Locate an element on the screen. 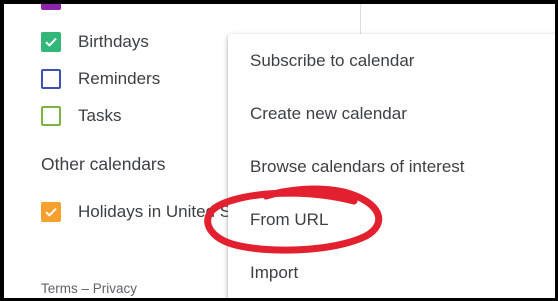  other-calendars-heading: Other calendars is located at coordinates (103, 164).